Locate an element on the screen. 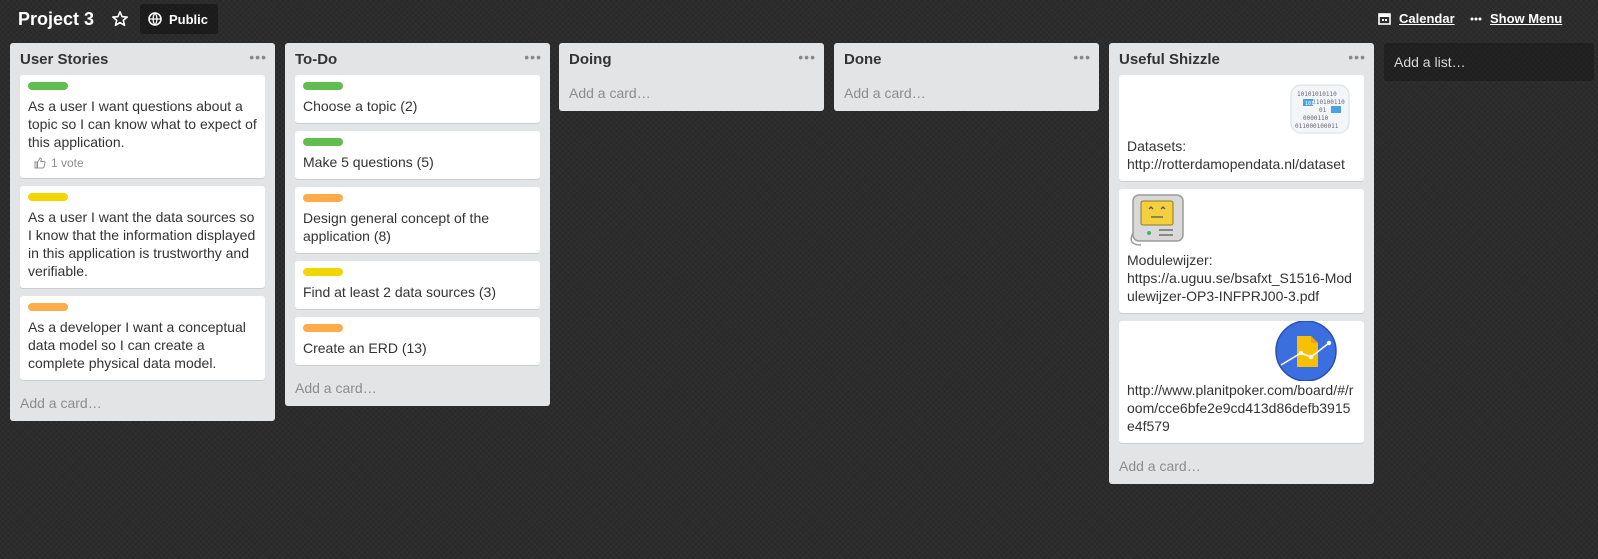 This screenshot has width=1598, height=559. thumbs-up-icon is located at coordinates (40, 163).